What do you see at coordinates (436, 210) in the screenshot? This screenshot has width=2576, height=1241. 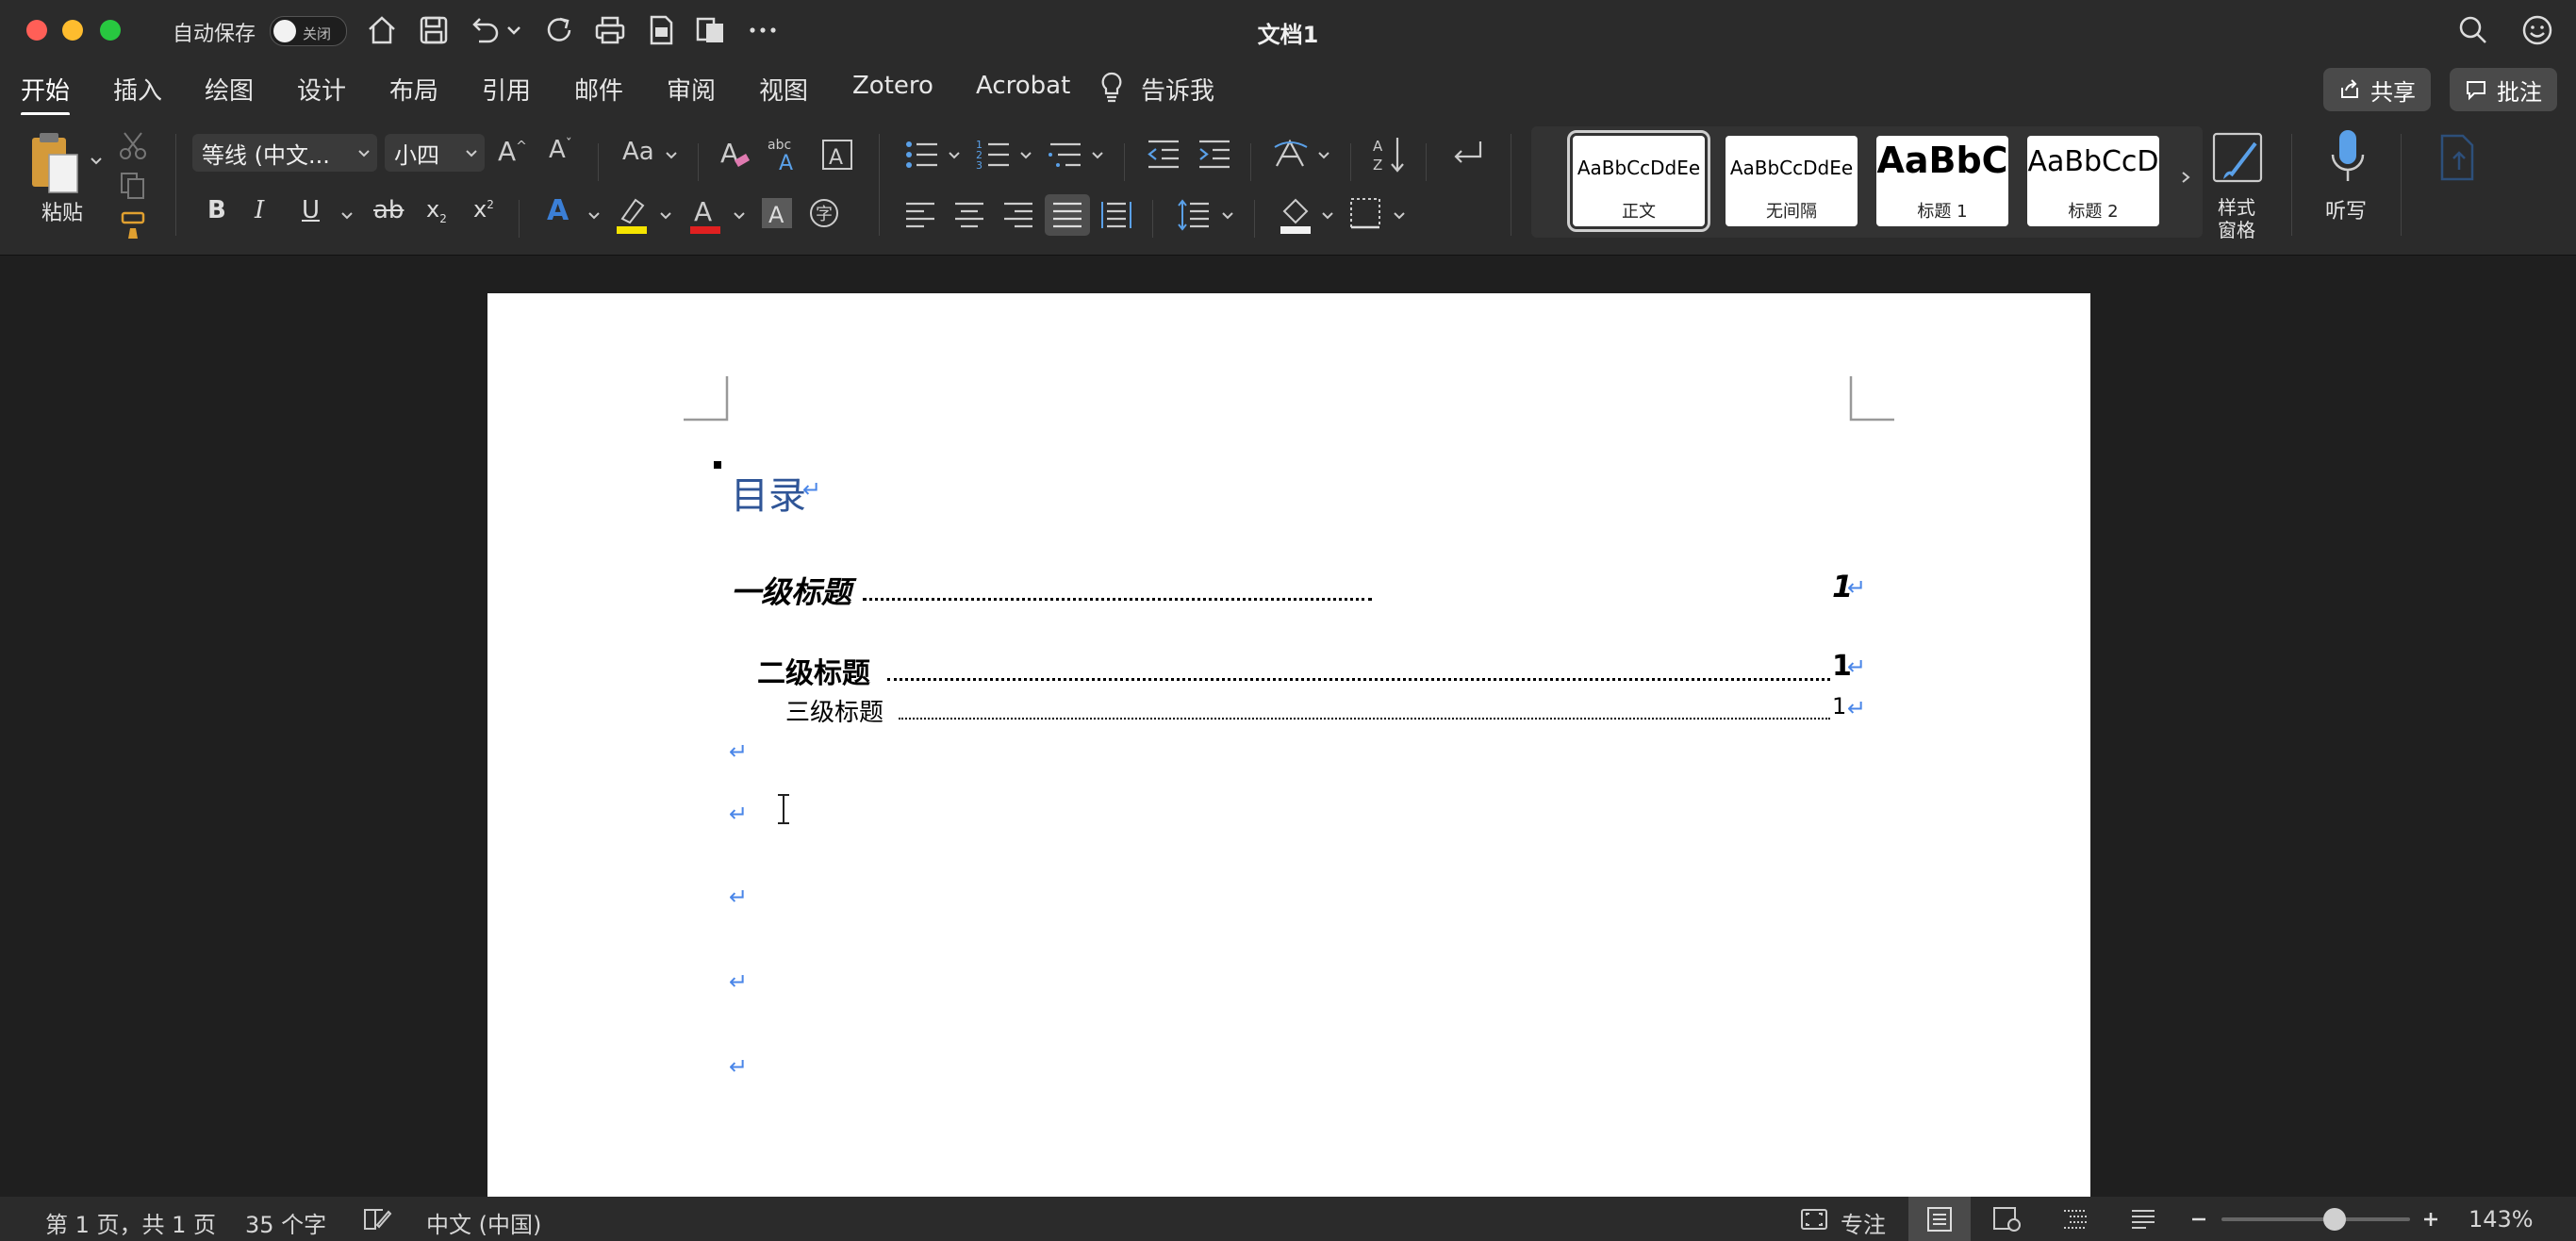 I see `subscript-button: x2` at bounding box center [436, 210].